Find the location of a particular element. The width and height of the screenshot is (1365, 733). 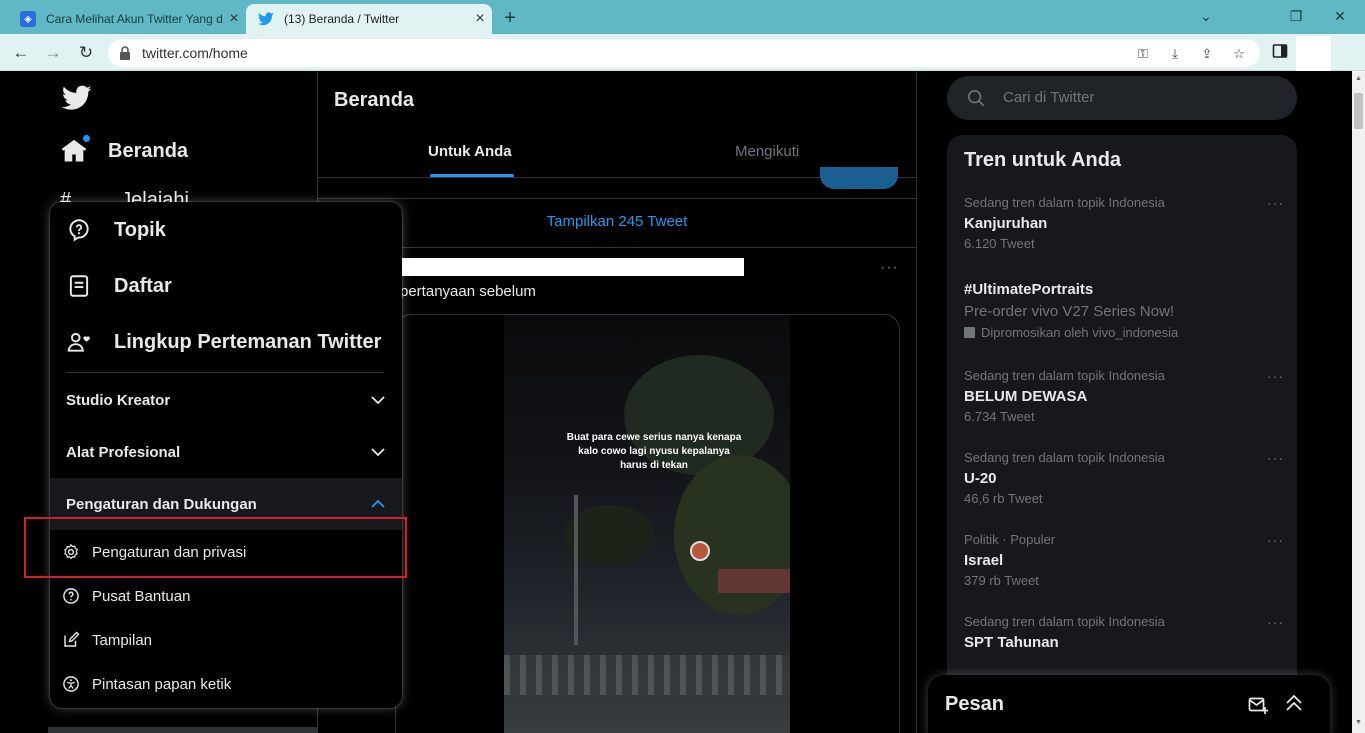

share-icon: ⇪ is located at coordinates (1207, 54).